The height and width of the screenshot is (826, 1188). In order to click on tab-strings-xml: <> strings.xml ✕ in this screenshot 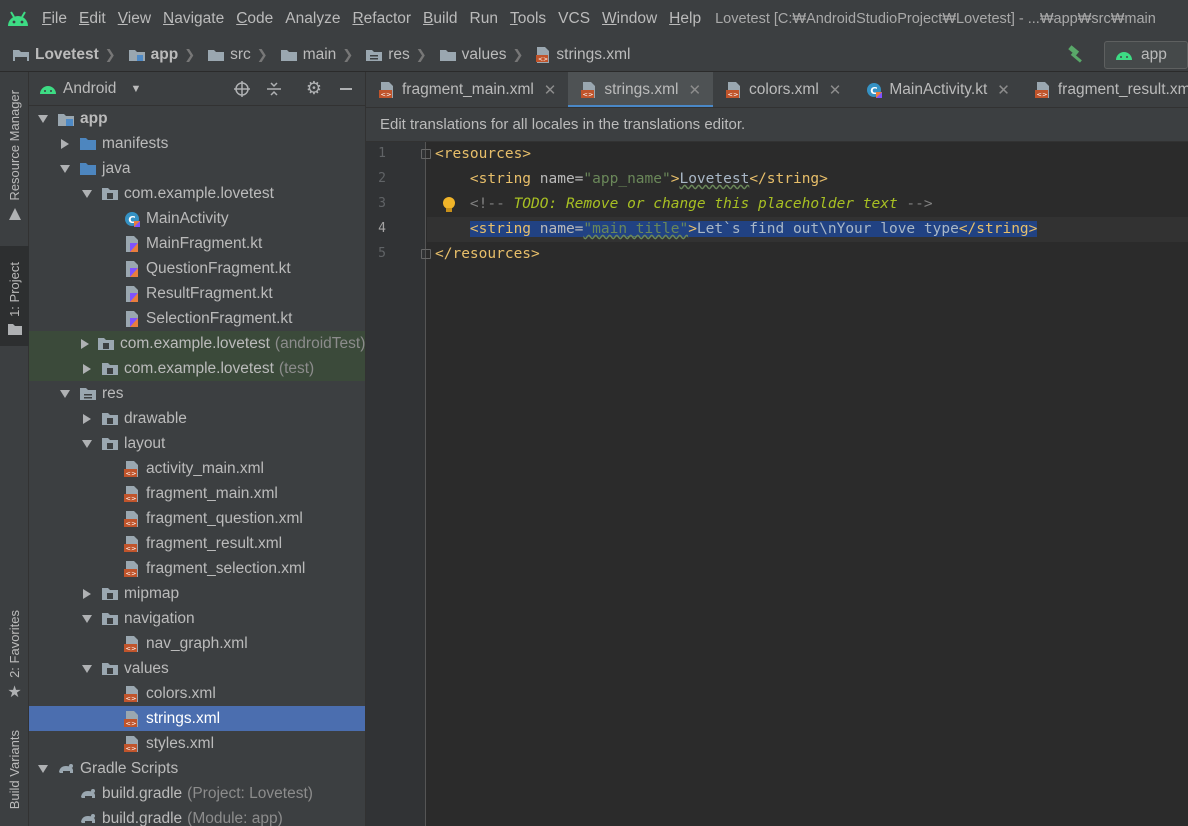, I will do `click(641, 89)`.